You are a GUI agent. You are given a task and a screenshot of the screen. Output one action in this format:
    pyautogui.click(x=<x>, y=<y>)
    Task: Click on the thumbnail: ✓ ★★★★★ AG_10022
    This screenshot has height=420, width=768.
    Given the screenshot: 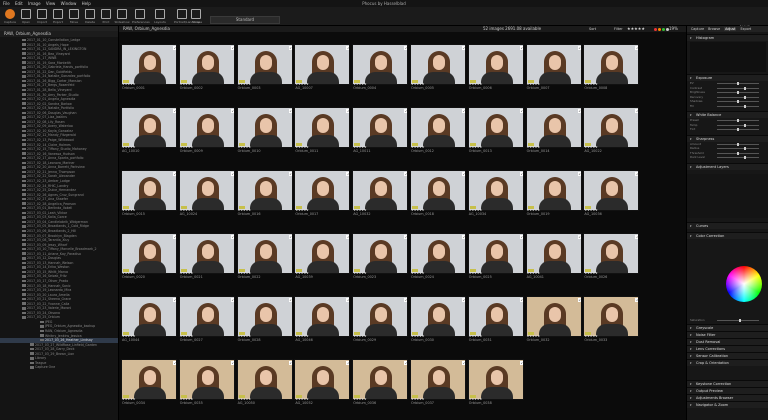 What is the action you would take?
    pyautogui.click(x=611, y=133)
    